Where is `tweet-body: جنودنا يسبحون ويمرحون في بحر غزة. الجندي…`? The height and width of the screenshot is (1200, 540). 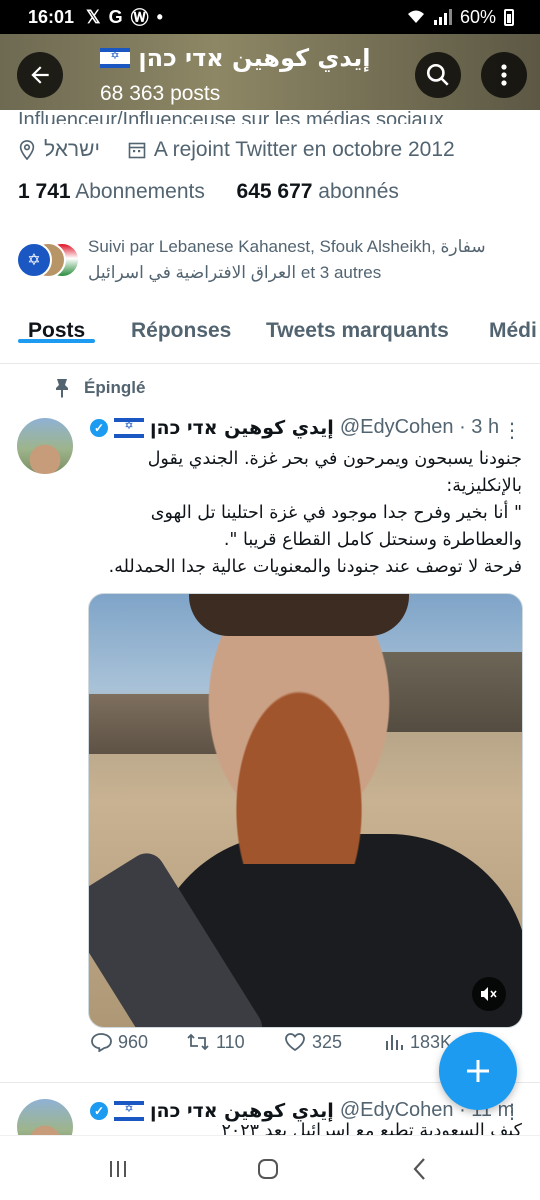
tweet-body: جنودنا يسبحون ويمرحون في بحر غزة. الجندي… is located at coordinates (315, 513).